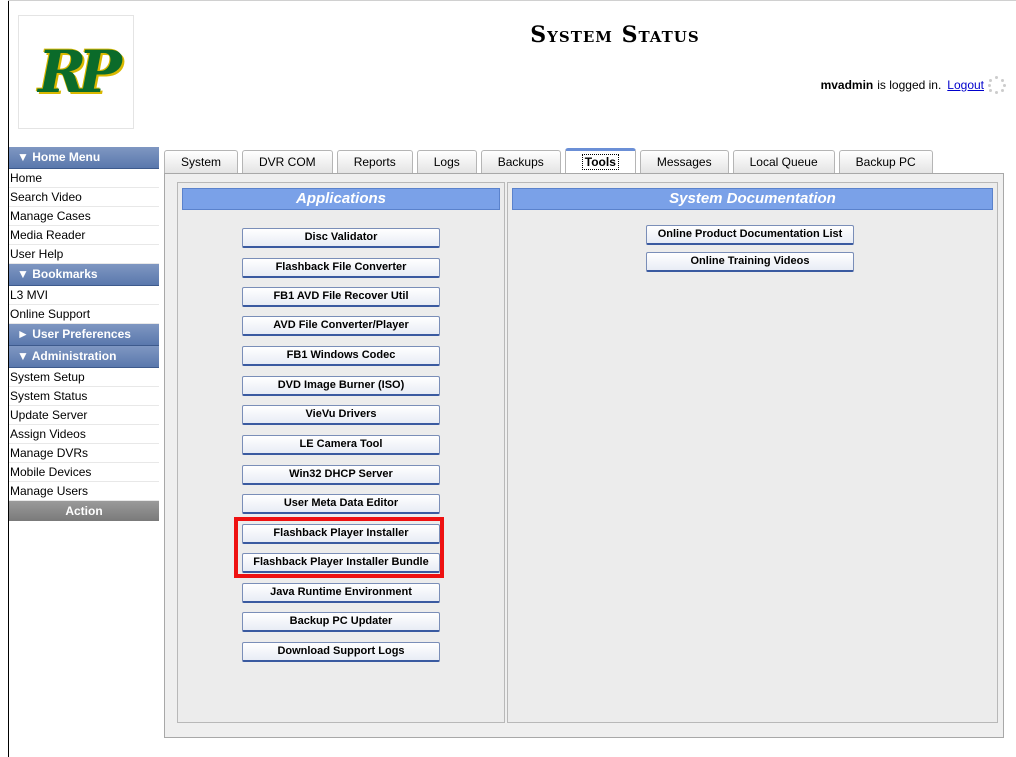 This screenshot has width=1016, height=757. I want to click on tab-dvr-com: DVR COM, so click(287, 161).